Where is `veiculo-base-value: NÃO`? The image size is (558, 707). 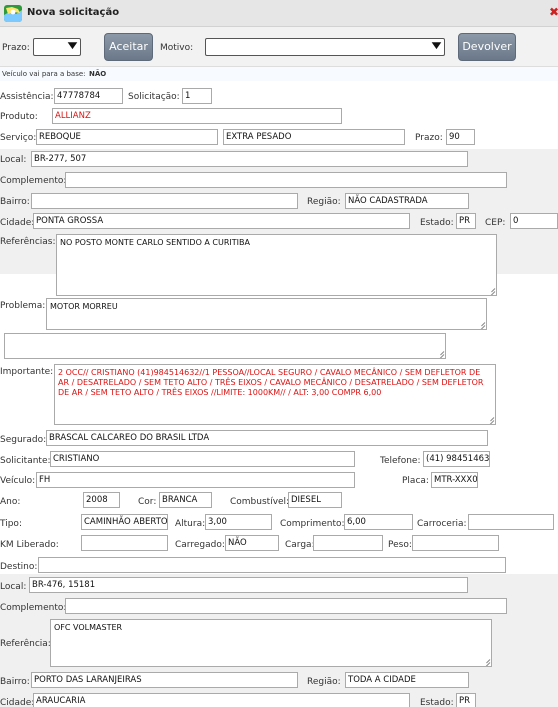
veiculo-base-value: NÃO is located at coordinates (98, 74).